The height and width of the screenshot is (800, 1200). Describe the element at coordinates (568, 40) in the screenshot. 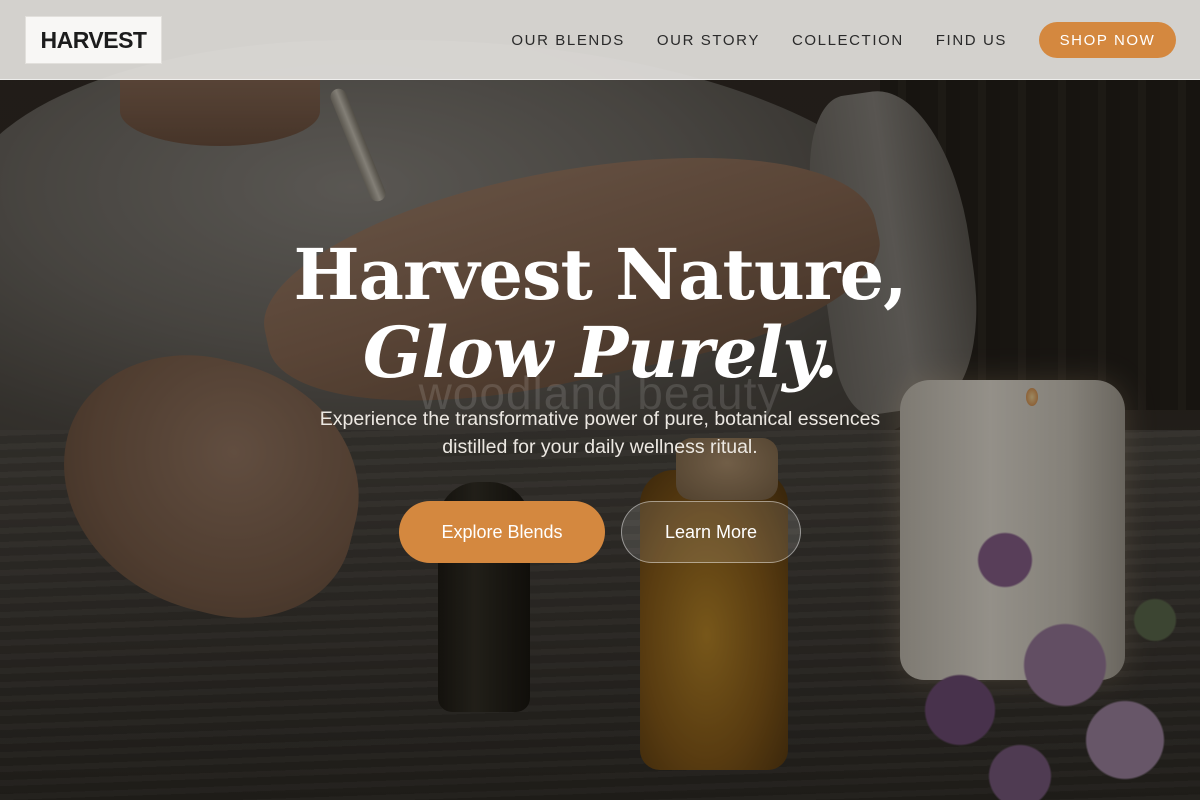

I see `nav-link-our-blends: OUR BLENDS` at that location.